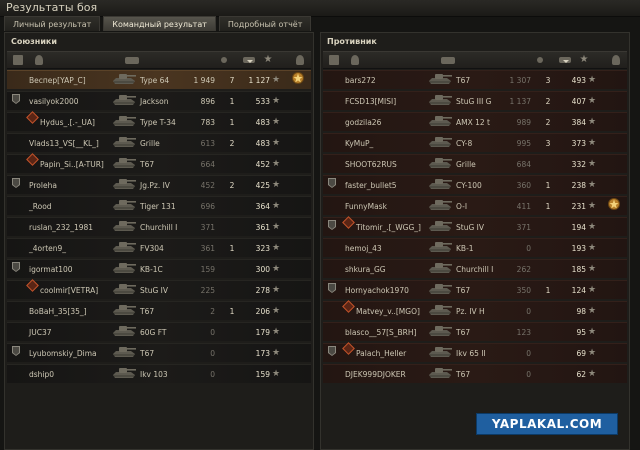 Image resolution: width=640 pixels, height=450 pixels. Describe the element at coordinates (64, 143) in the screenshot. I see `player-name: Vlads13_VS[__KL_]` at that location.